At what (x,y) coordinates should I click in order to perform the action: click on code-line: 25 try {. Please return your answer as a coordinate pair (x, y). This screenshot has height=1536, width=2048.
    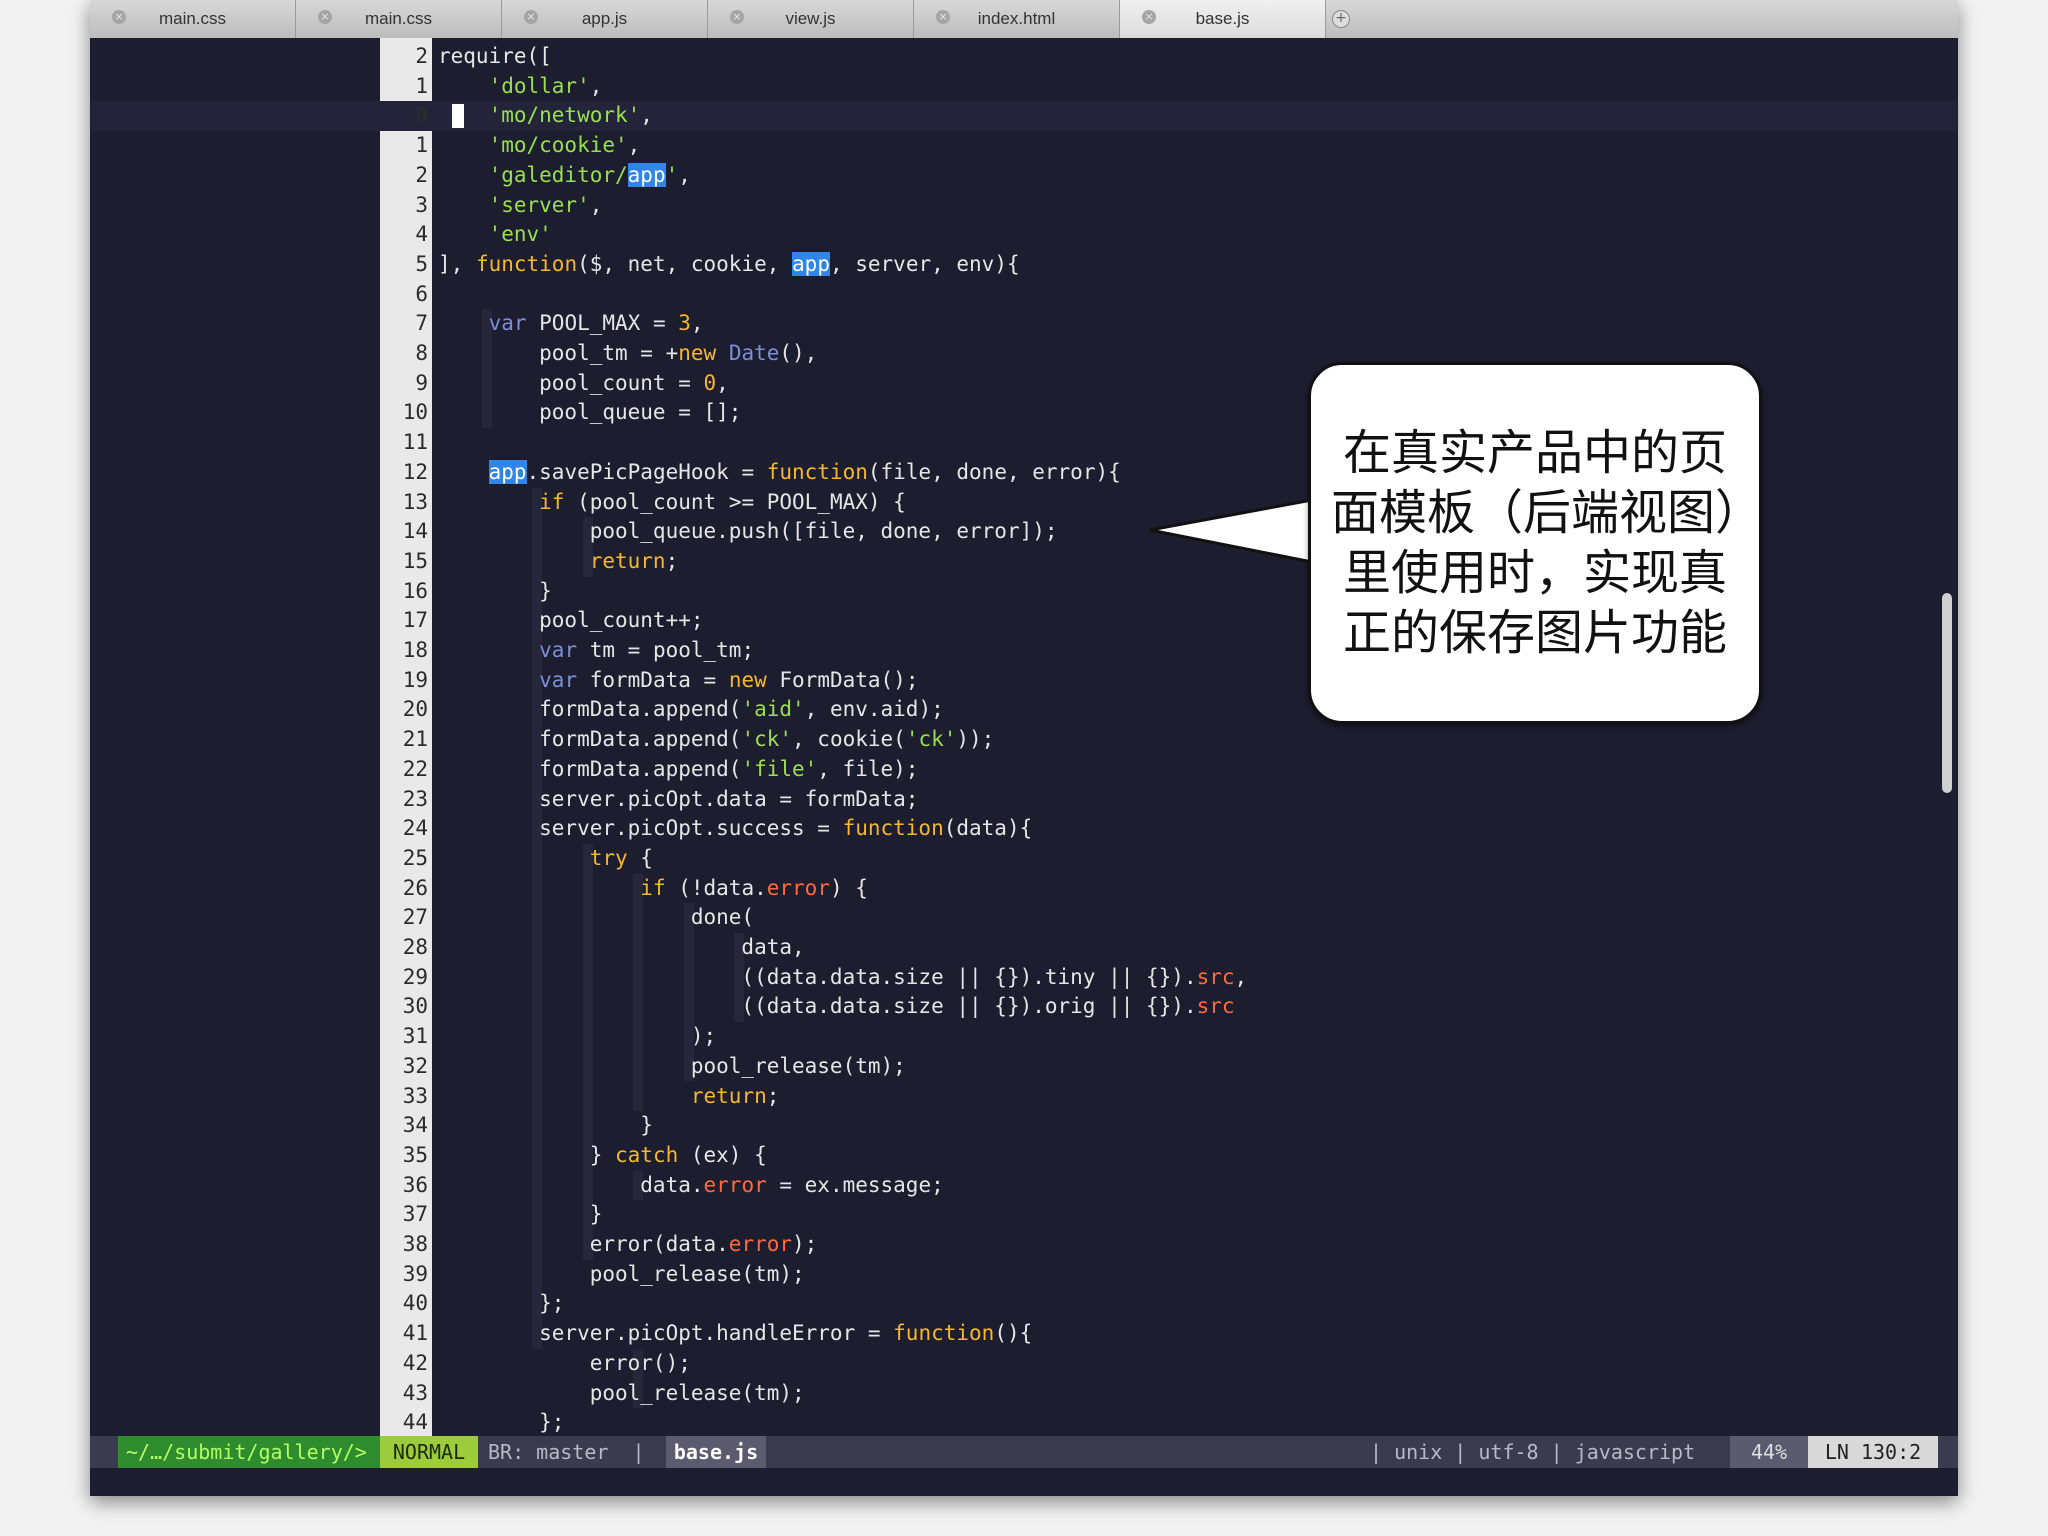
    Looking at the image, I should click on (1024, 859).